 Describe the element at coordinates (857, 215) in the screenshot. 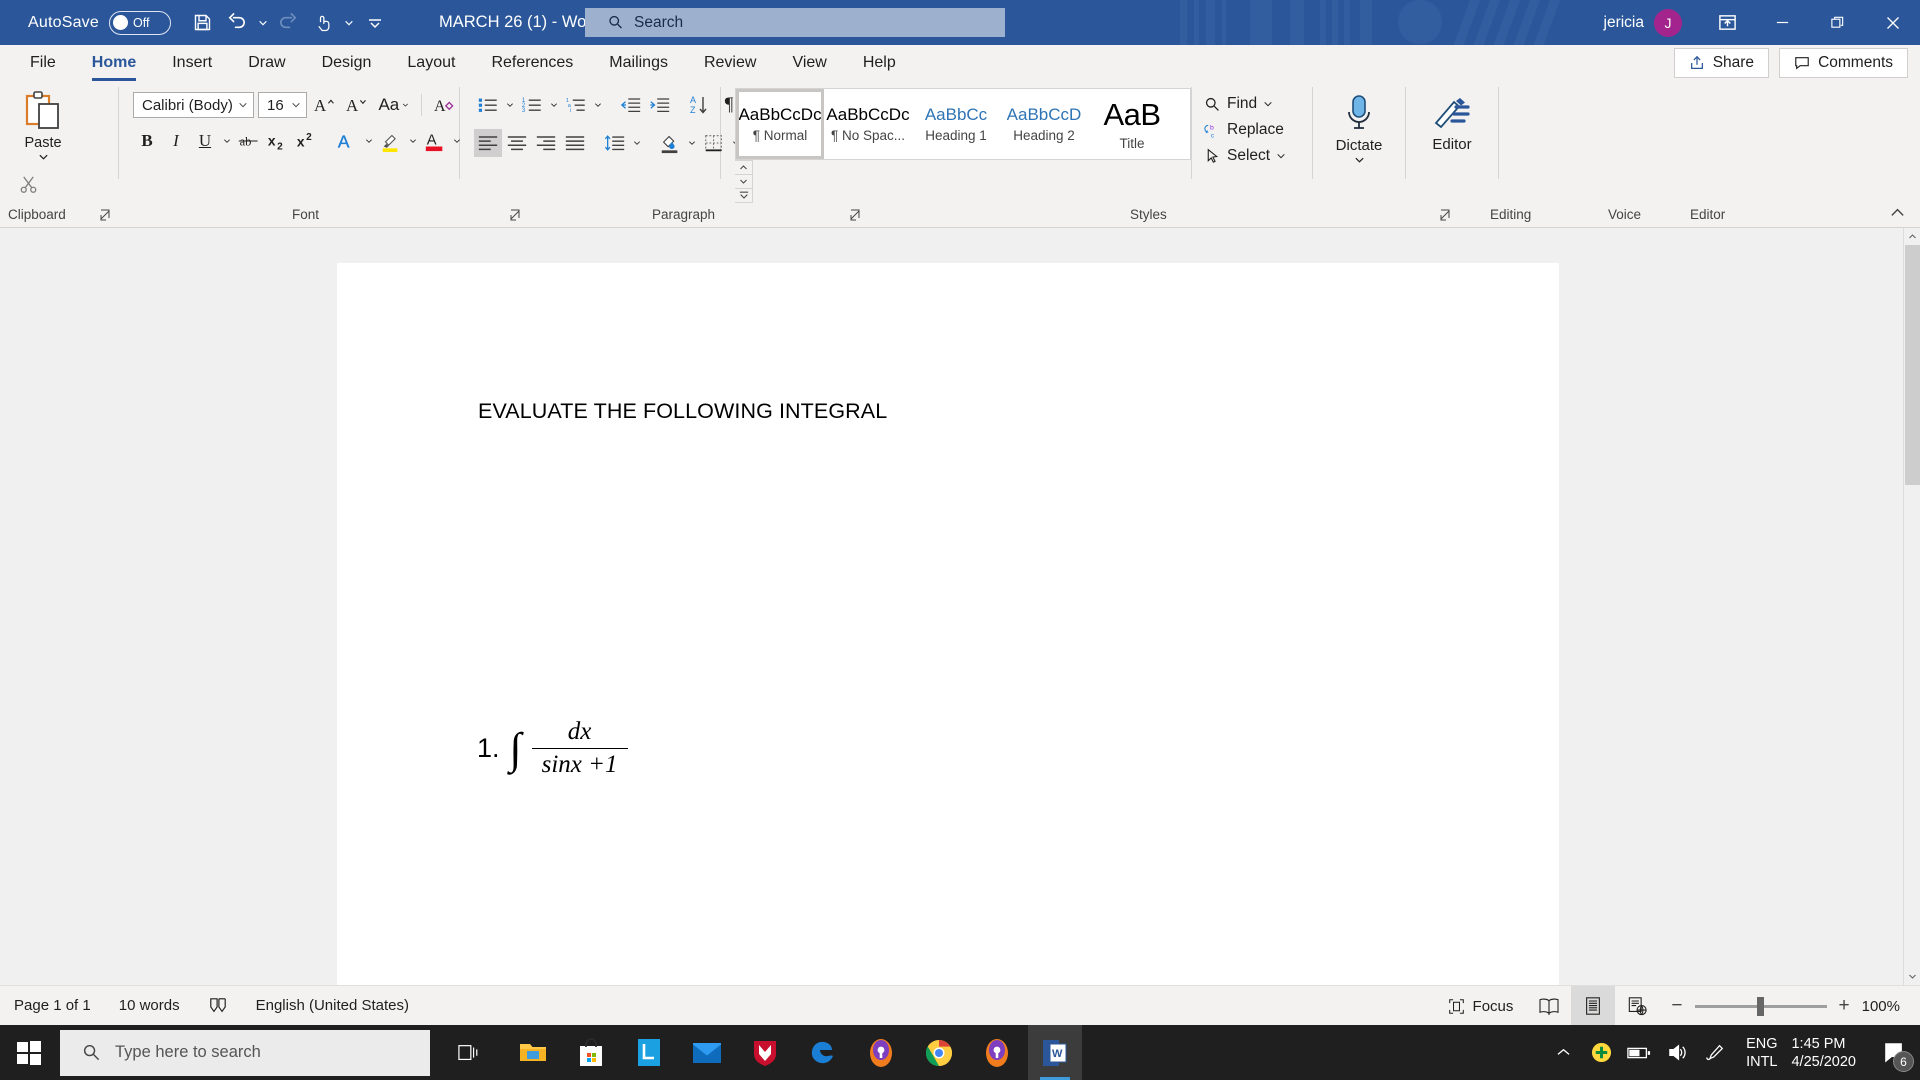

I see `paragraph-dialog-launcher` at that location.